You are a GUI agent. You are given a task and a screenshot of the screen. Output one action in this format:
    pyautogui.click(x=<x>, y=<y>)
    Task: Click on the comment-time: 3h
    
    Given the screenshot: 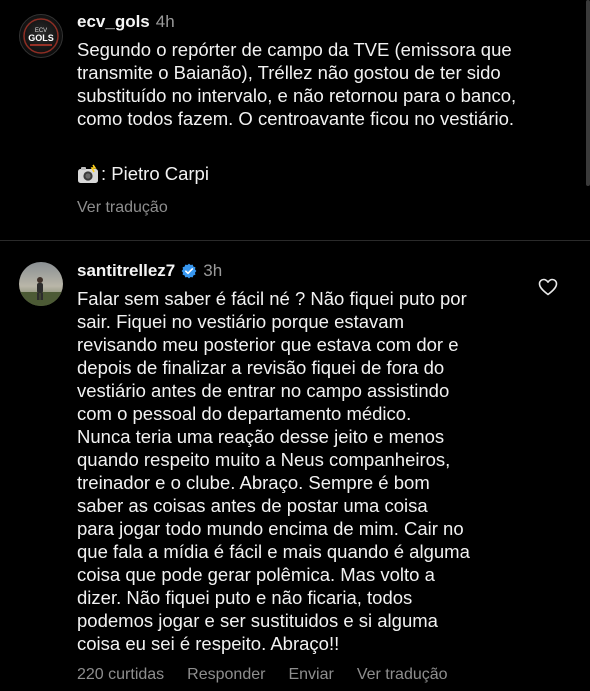 What is the action you would take?
    pyautogui.click(x=213, y=270)
    